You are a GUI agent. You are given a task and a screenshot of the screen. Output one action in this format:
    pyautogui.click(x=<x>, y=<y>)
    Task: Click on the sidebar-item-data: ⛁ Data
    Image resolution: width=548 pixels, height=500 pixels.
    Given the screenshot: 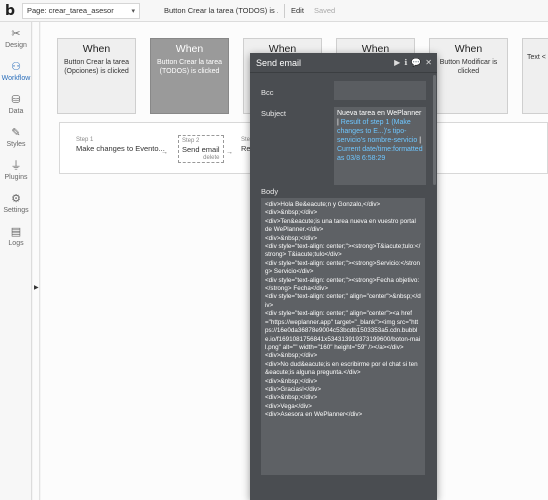 What is the action you would take?
    pyautogui.click(x=16, y=104)
    